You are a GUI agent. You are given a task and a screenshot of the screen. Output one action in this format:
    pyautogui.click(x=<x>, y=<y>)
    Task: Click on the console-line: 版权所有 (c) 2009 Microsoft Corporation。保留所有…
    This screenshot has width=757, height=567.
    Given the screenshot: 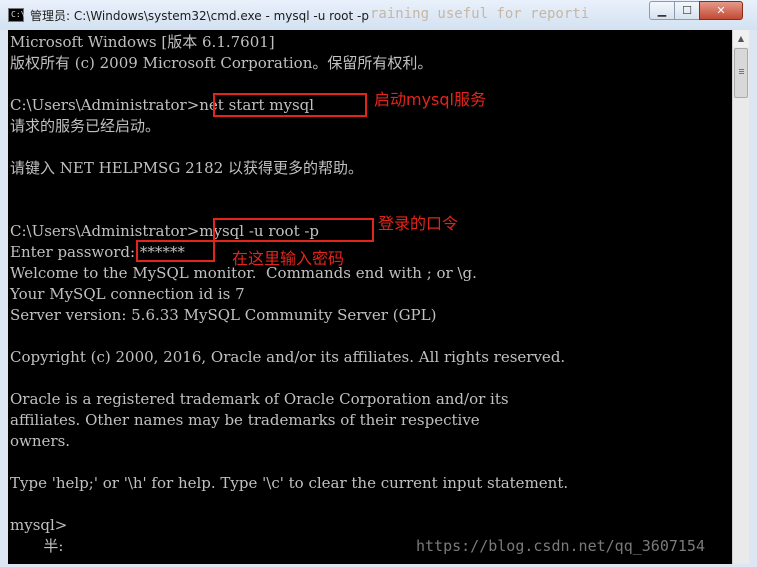 What is the action you would take?
    pyautogui.click(x=221, y=63)
    